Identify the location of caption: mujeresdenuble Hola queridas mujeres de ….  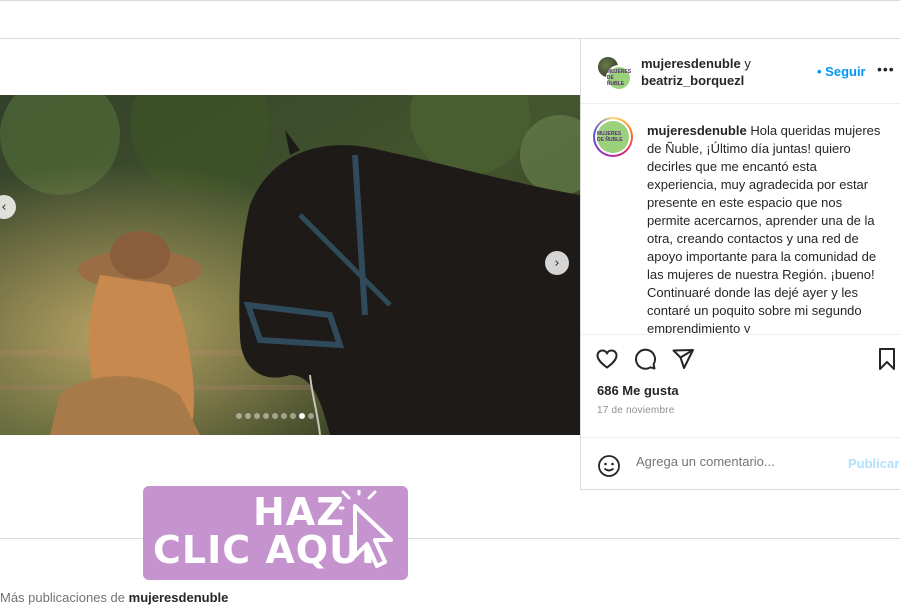
(767, 227).